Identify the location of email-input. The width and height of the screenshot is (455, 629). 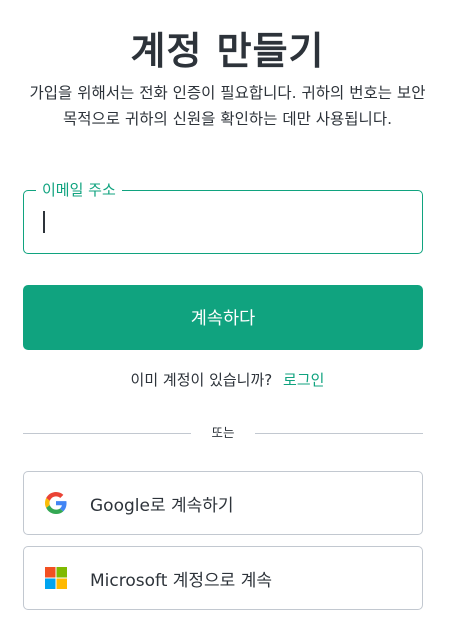
(223, 222).